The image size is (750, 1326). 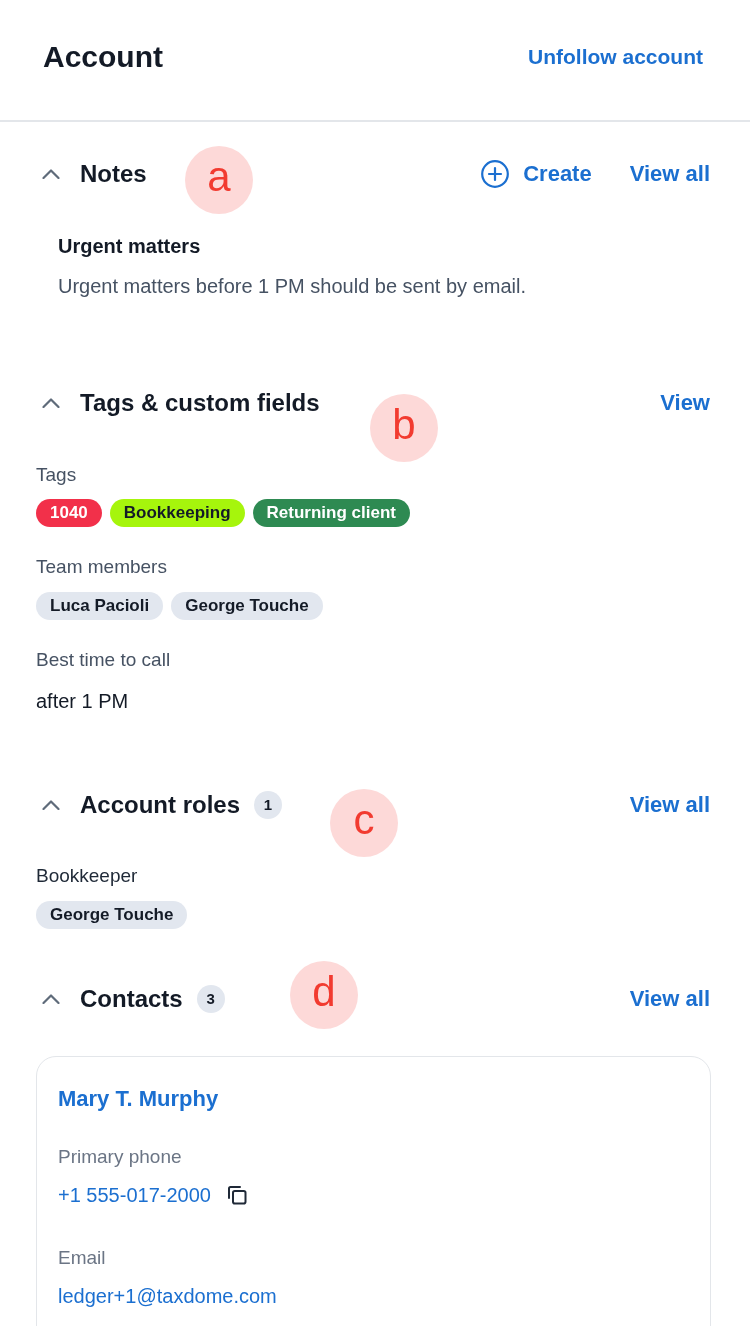 I want to click on create-button: Create, so click(x=536, y=174).